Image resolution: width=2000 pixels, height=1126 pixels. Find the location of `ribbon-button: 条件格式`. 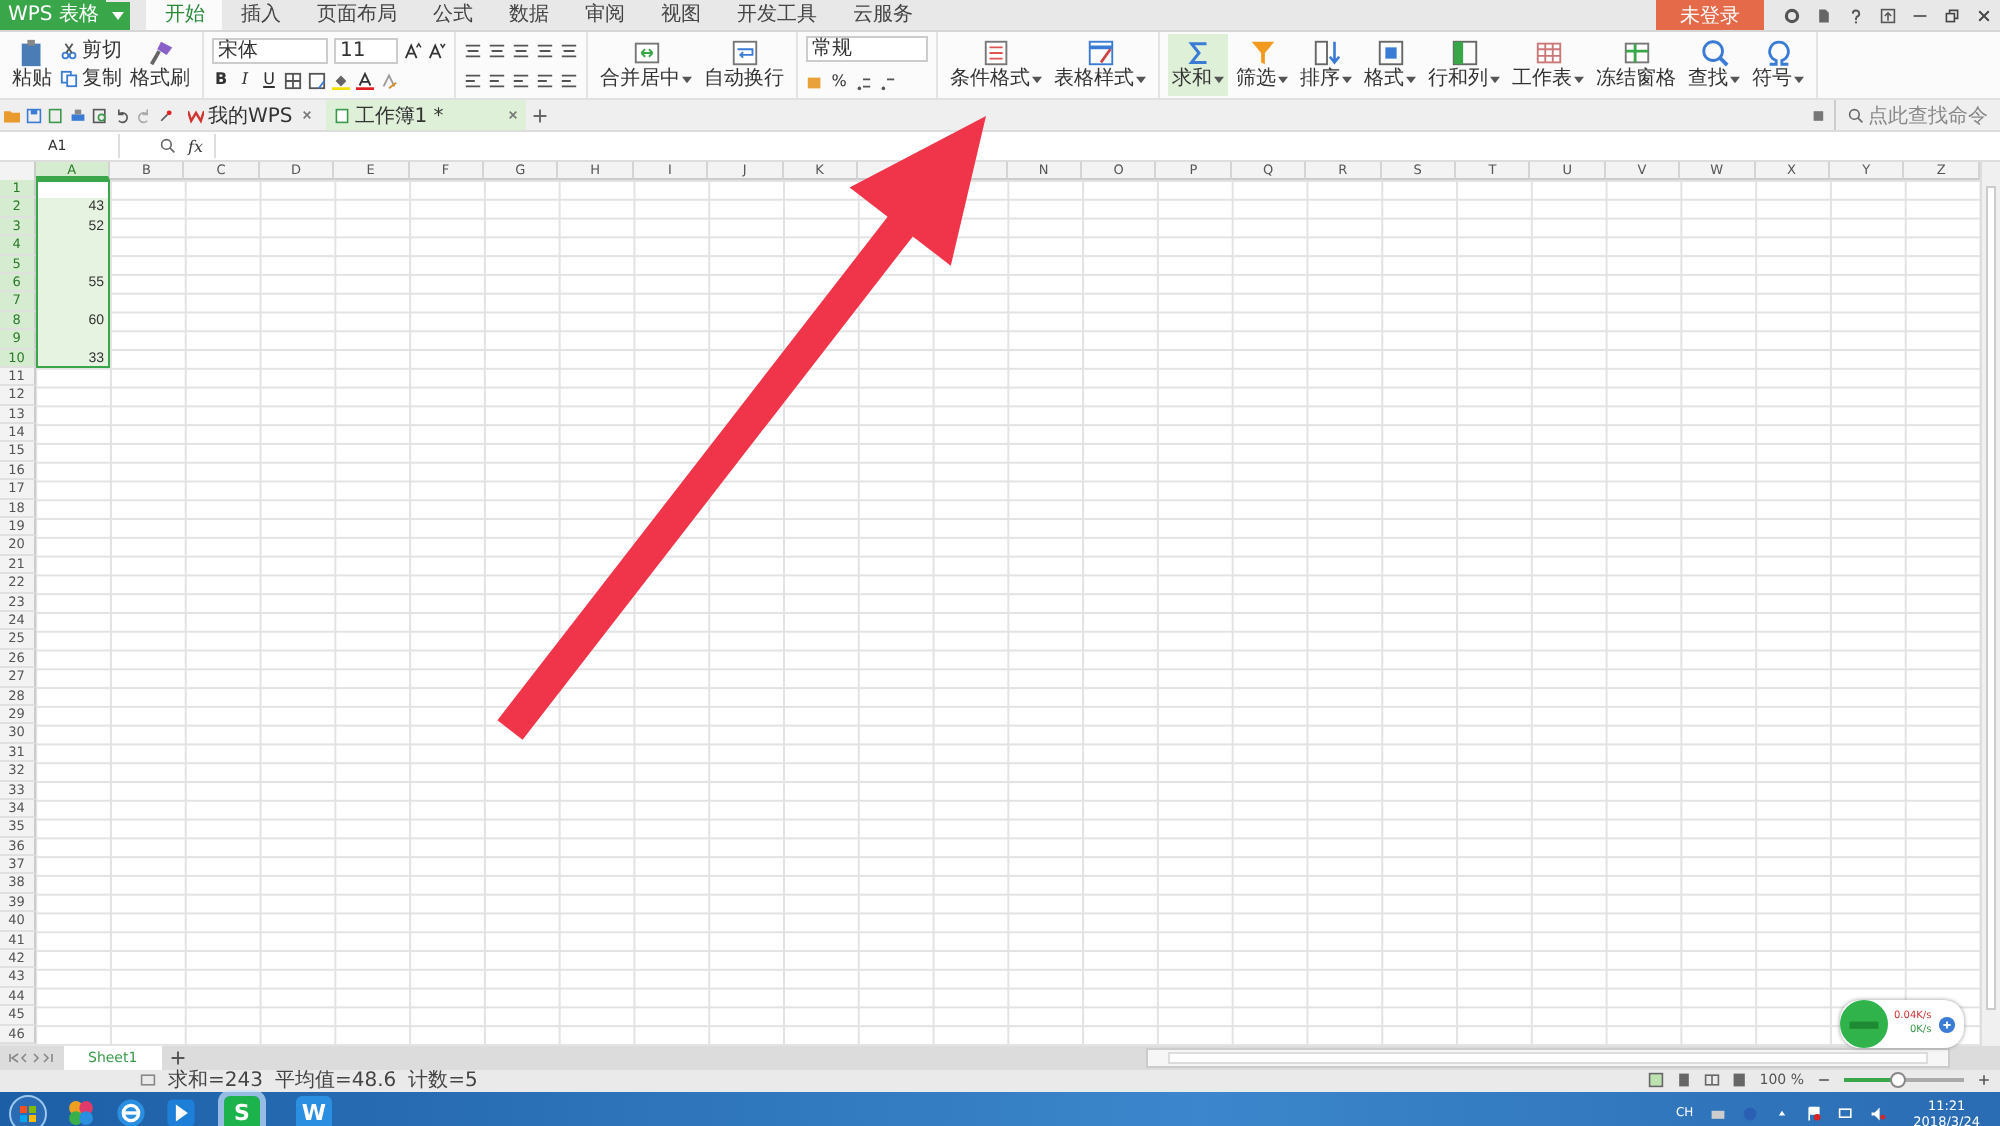

ribbon-button: 条件格式 is located at coordinates (996, 65).